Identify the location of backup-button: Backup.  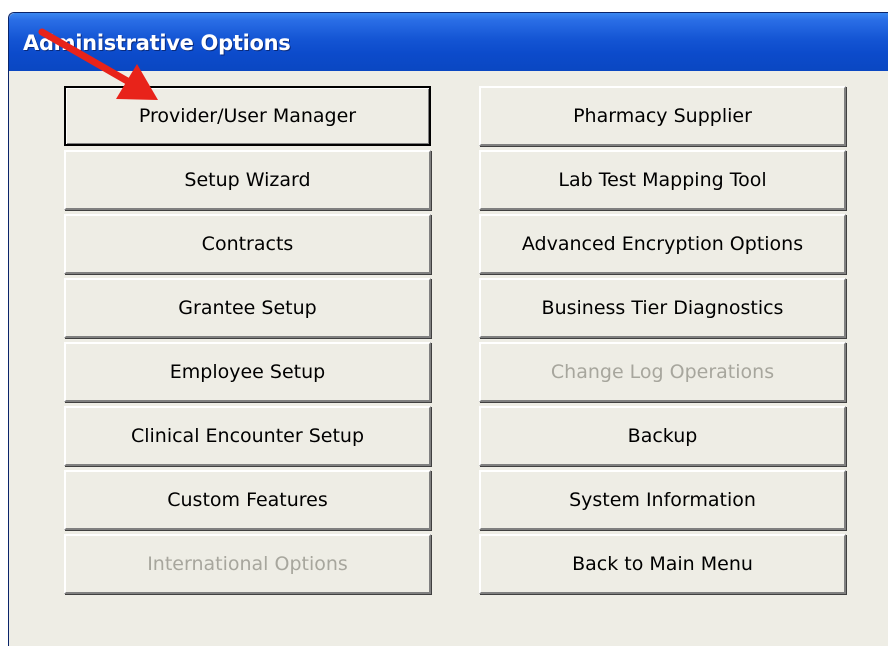
(662, 436).